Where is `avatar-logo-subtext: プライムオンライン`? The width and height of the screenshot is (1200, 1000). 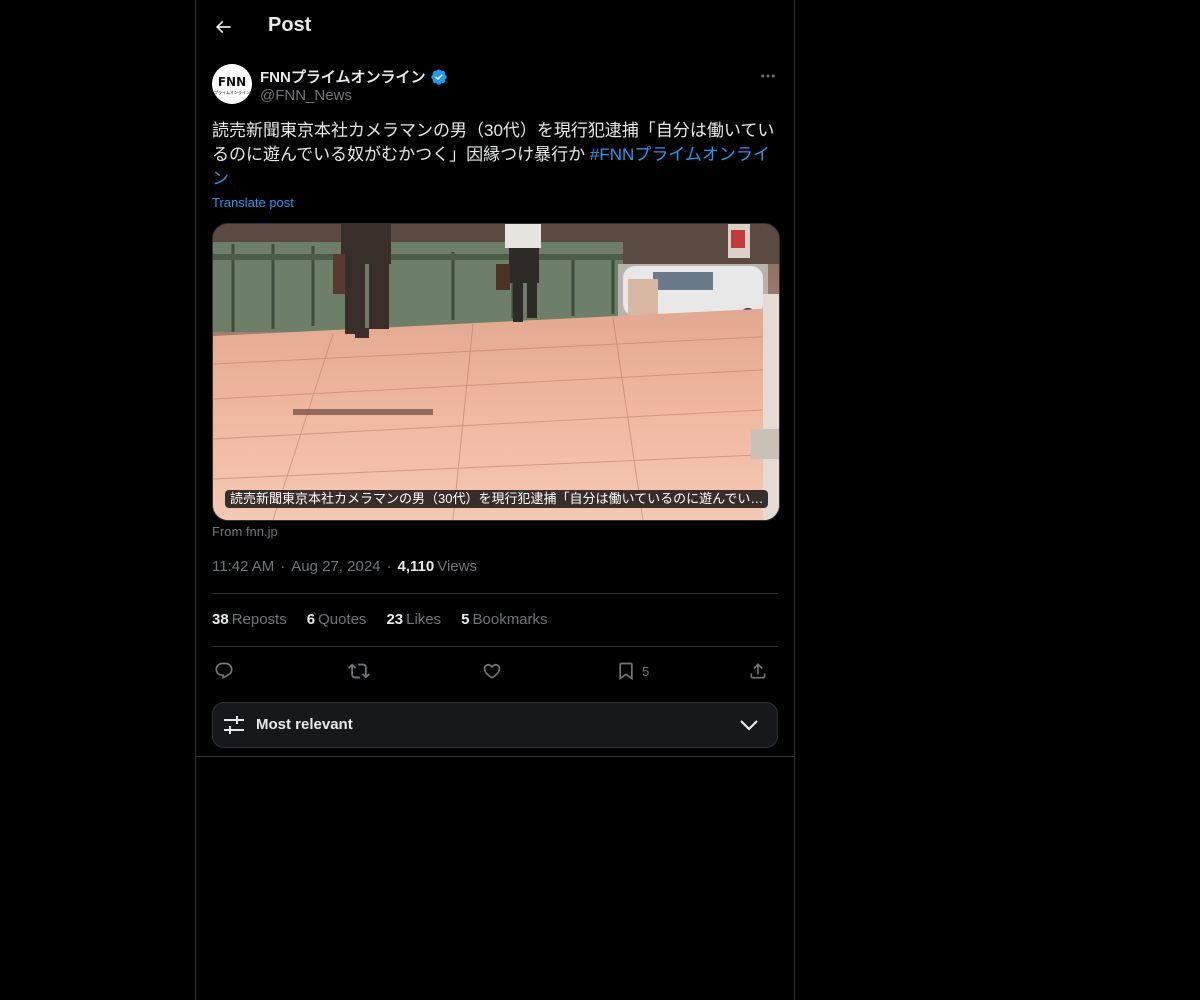 avatar-logo-subtext: プライムオンライン is located at coordinates (232, 92).